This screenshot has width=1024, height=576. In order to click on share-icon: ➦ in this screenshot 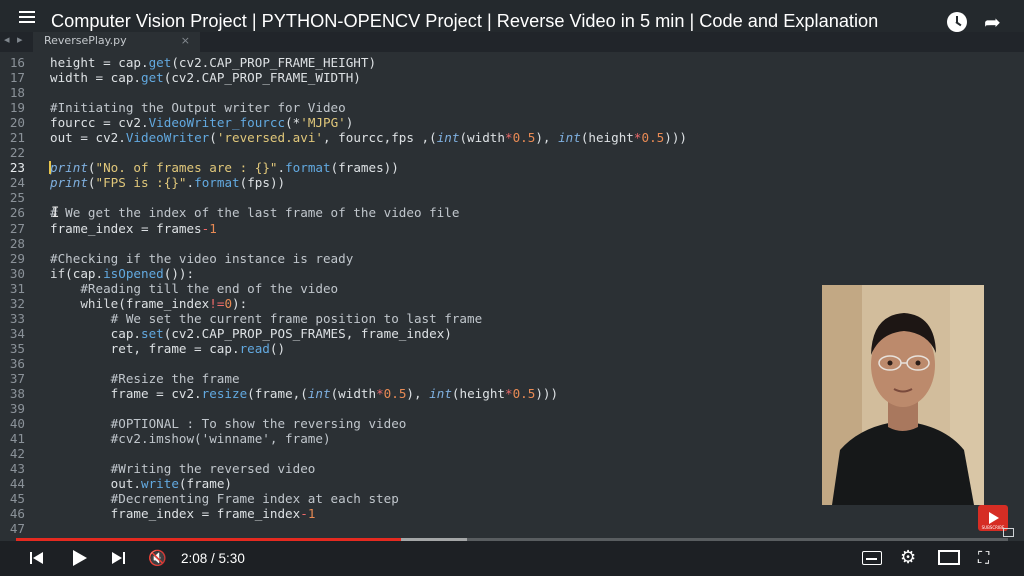, I will do `click(992, 22)`.